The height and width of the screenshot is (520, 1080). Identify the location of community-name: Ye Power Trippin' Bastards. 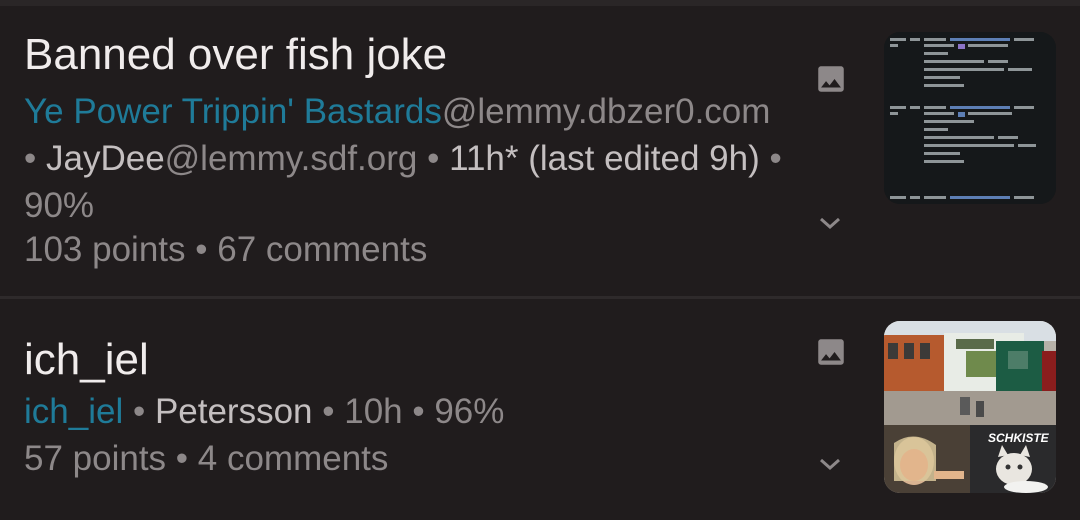
(233, 111).